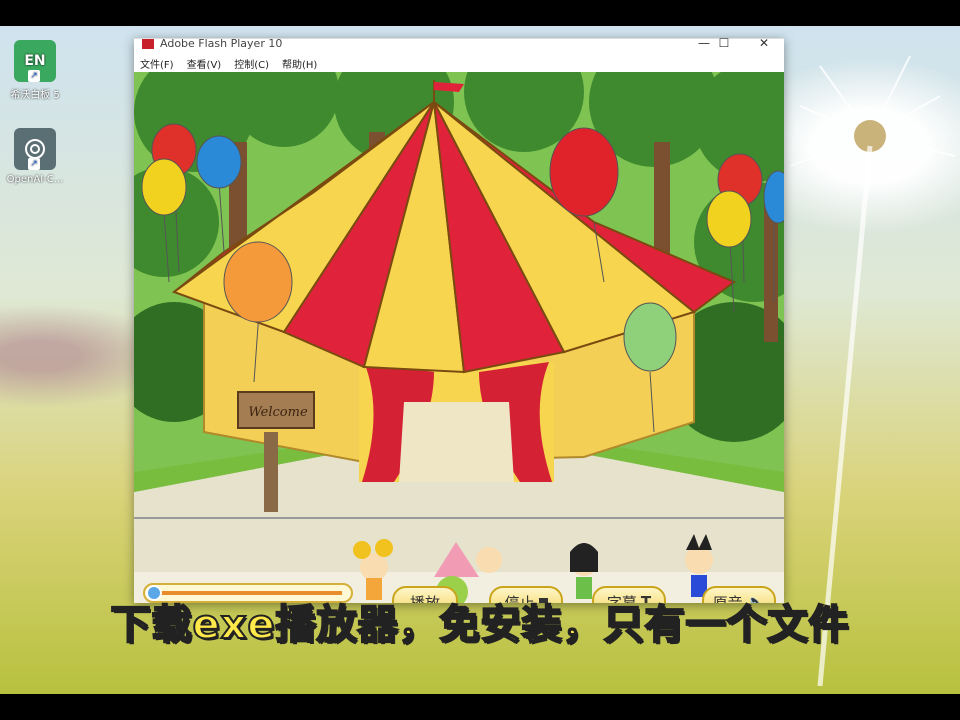 The image size is (960, 720). What do you see at coordinates (35, 95) in the screenshot?
I see `desktop-icon-label: 希沃白板 5` at bounding box center [35, 95].